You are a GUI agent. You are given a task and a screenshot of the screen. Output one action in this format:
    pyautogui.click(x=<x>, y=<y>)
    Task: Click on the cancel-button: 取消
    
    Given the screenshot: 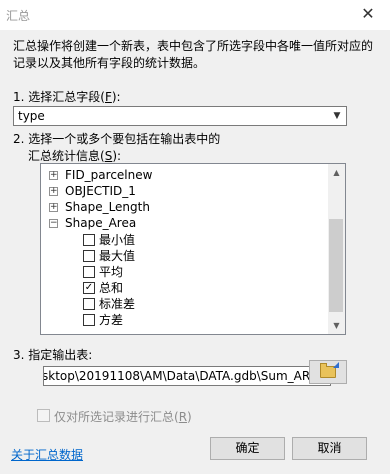 What is the action you would take?
    pyautogui.click(x=329, y=448)
    